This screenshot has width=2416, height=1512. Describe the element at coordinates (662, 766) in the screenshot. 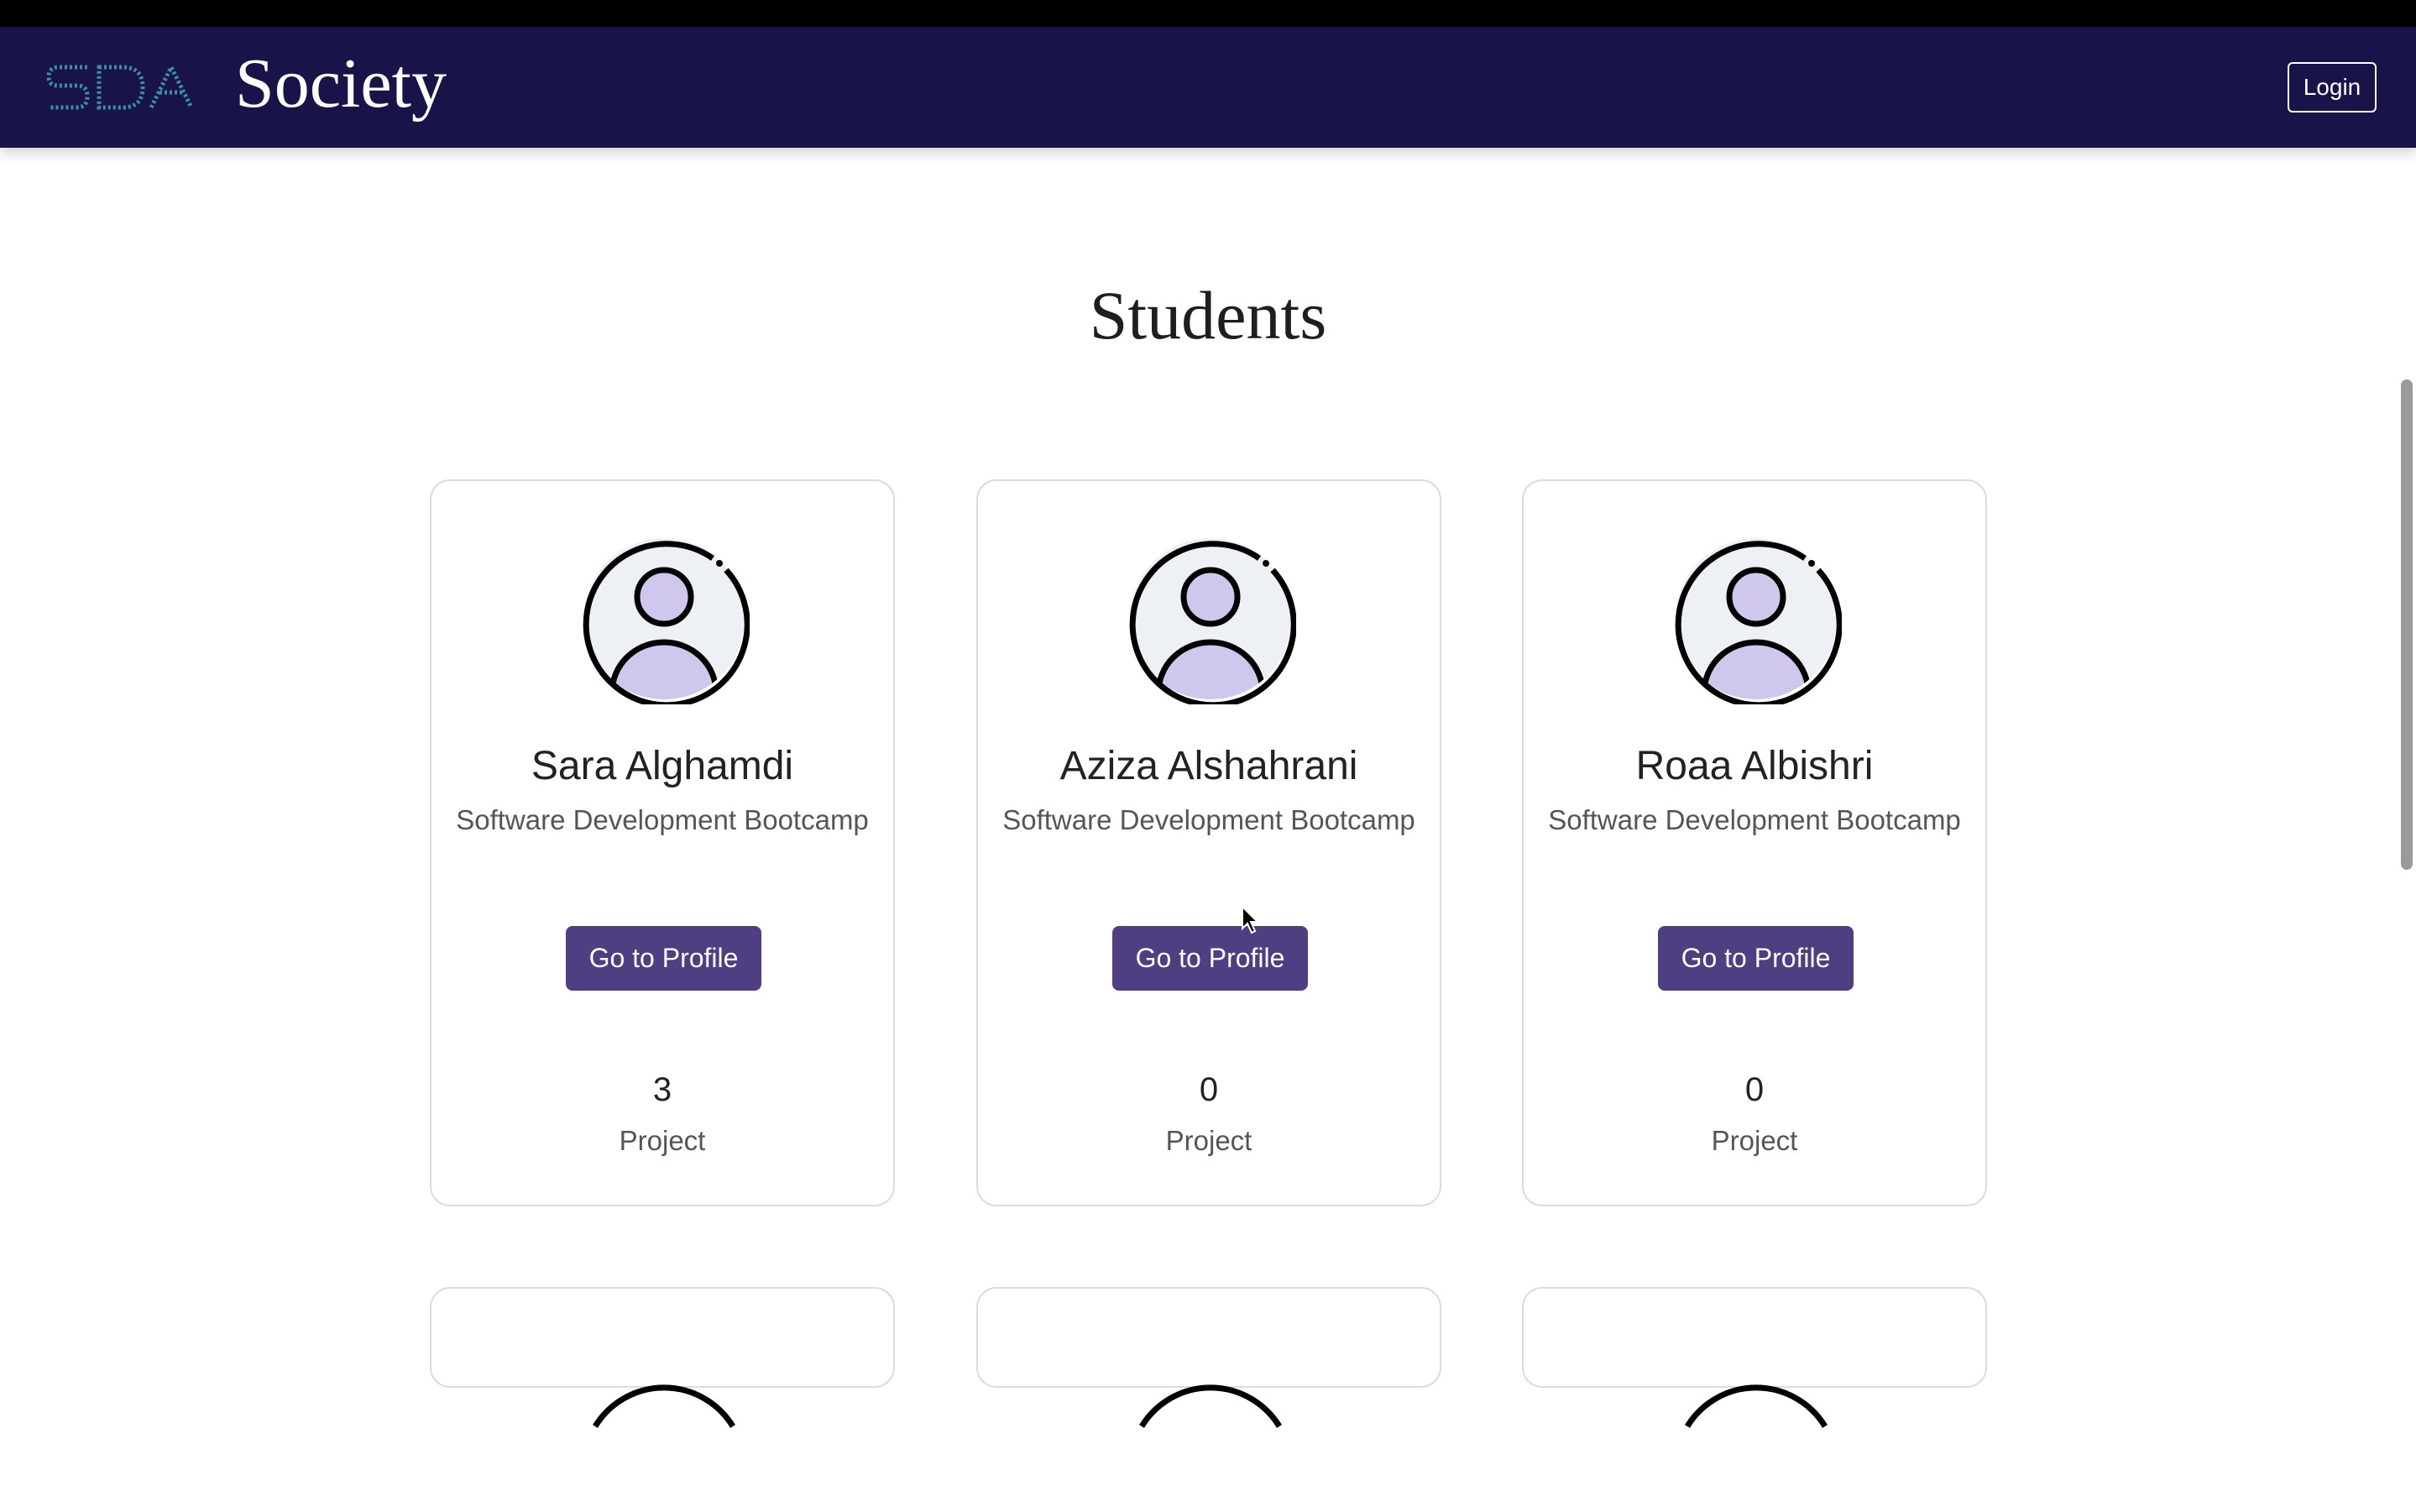

I see `student-name: Sara Alghamdi` at that location.